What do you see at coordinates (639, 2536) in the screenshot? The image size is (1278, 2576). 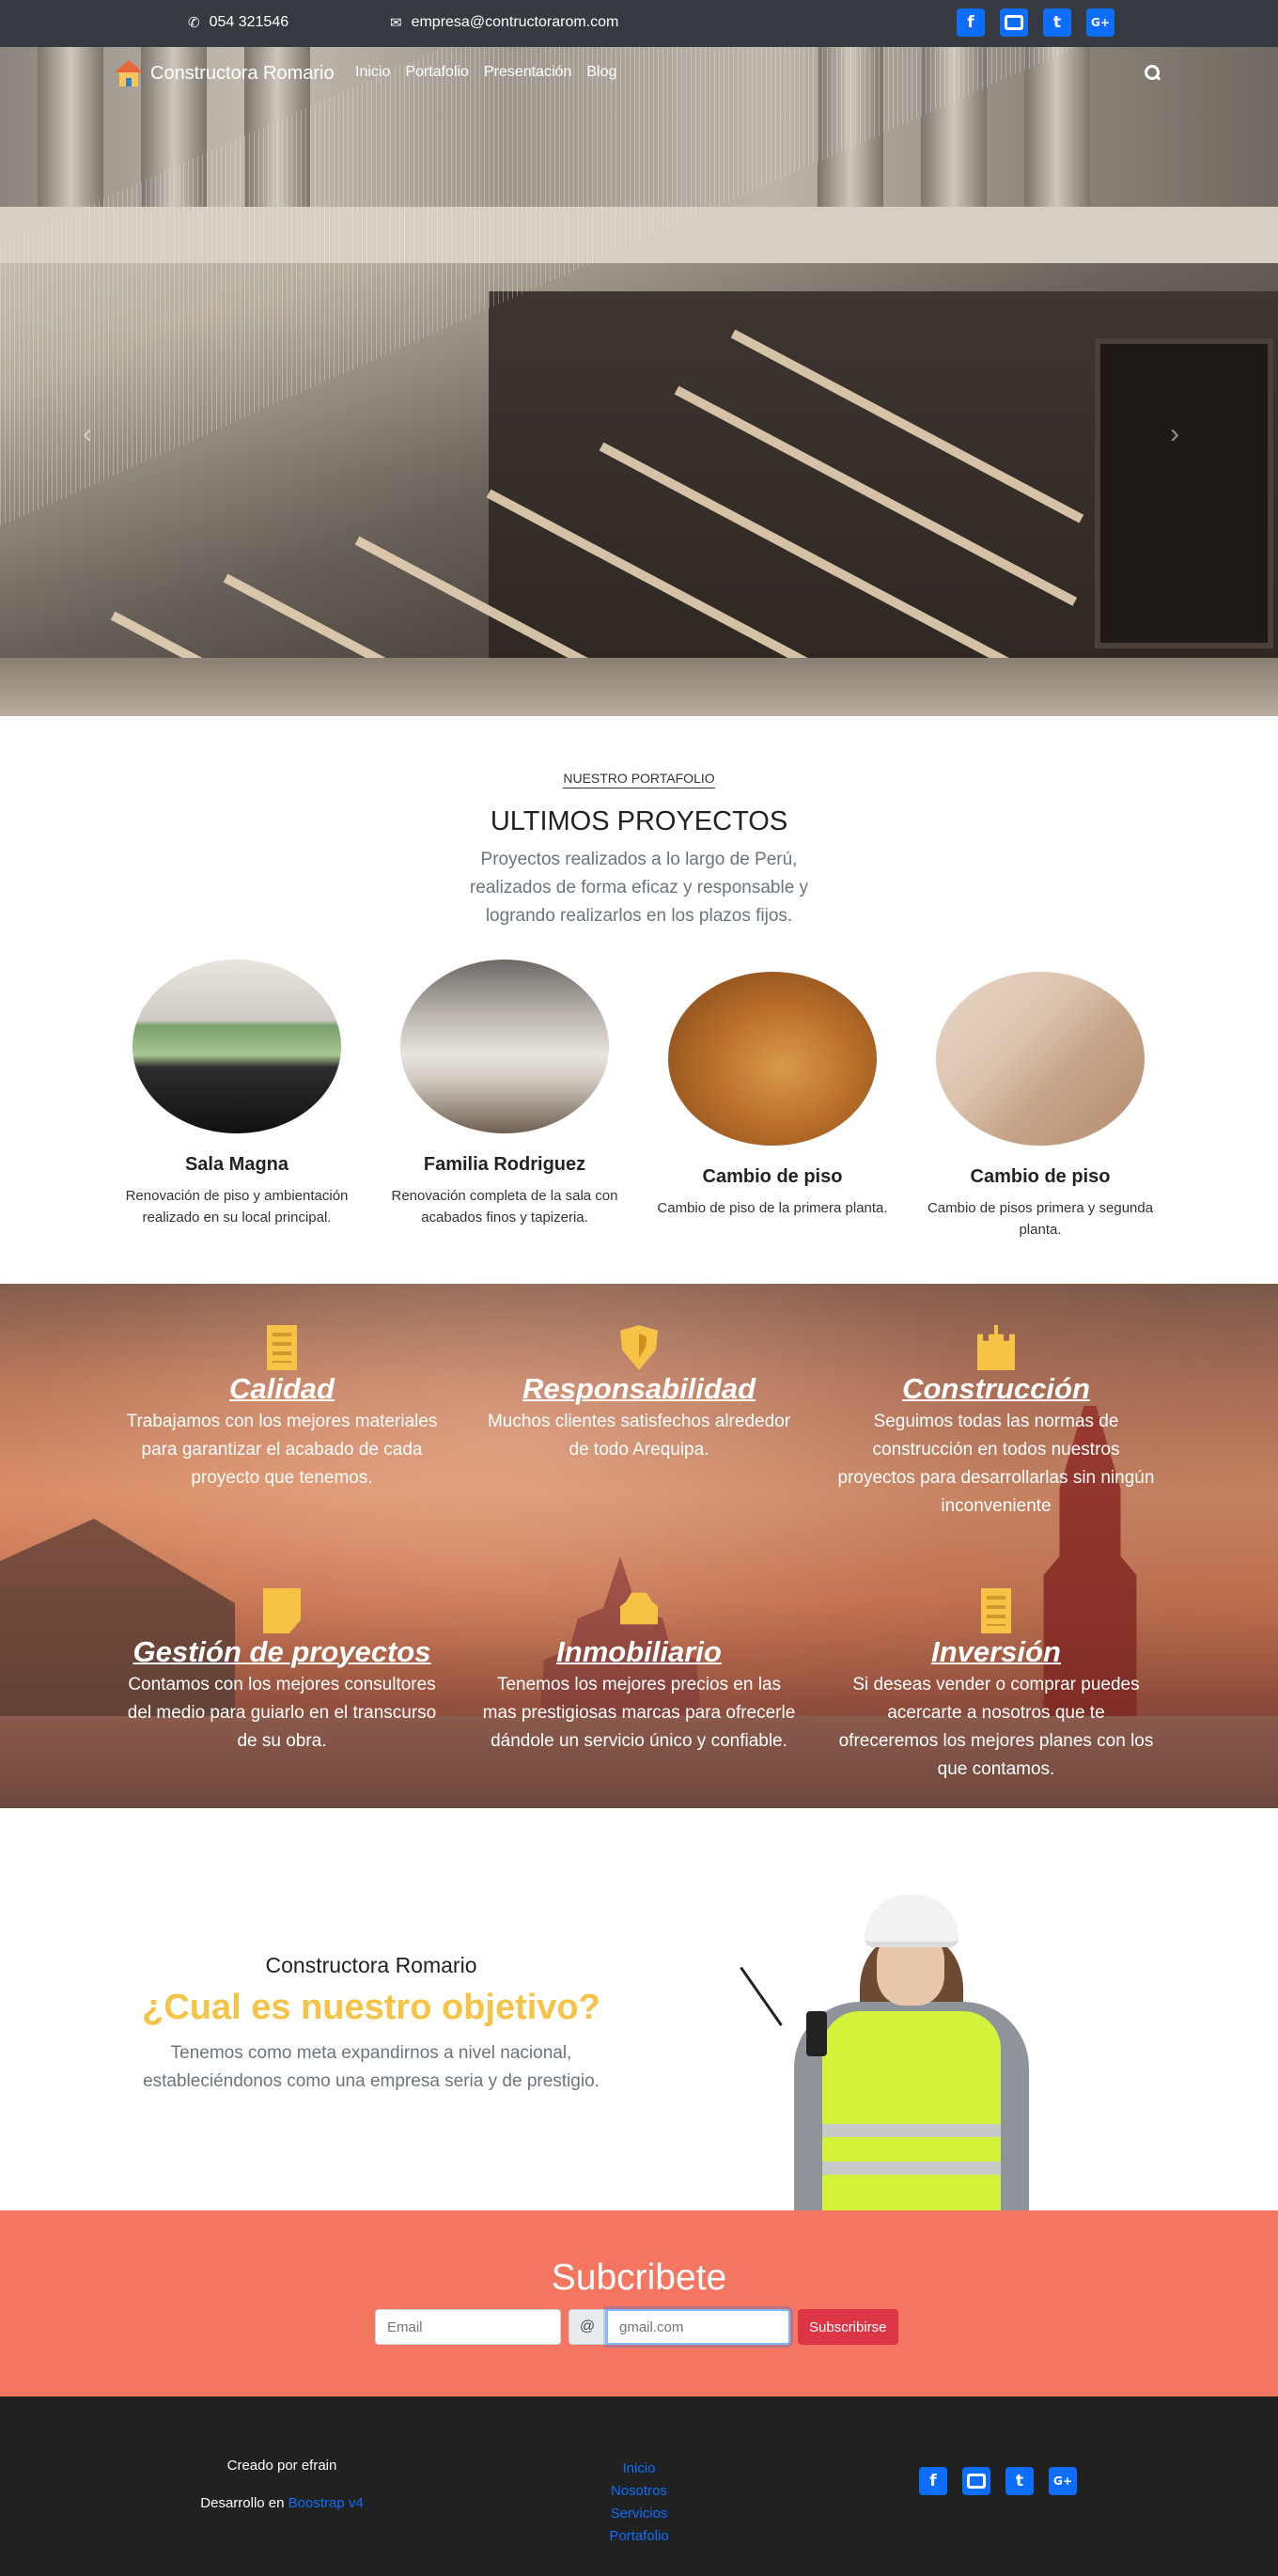 I see `footer-link-portafolio: Portafolio` at bounding box center [639, 2536].